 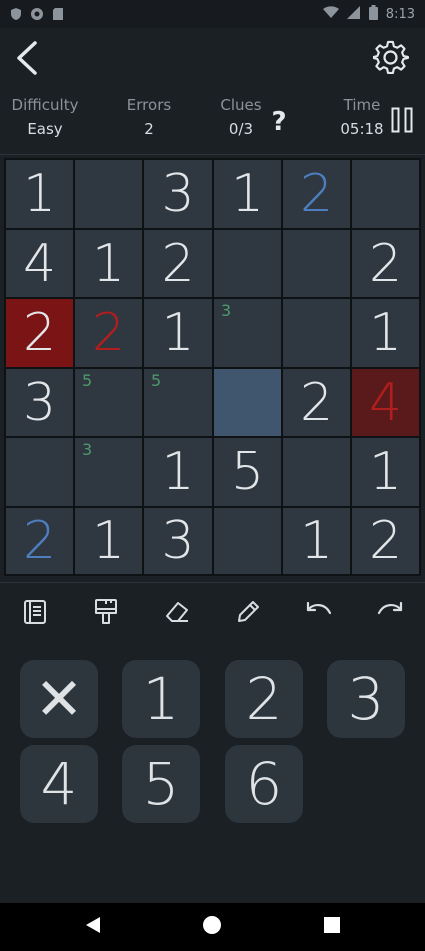 I want to click on divider, so click(x=212, y=154).